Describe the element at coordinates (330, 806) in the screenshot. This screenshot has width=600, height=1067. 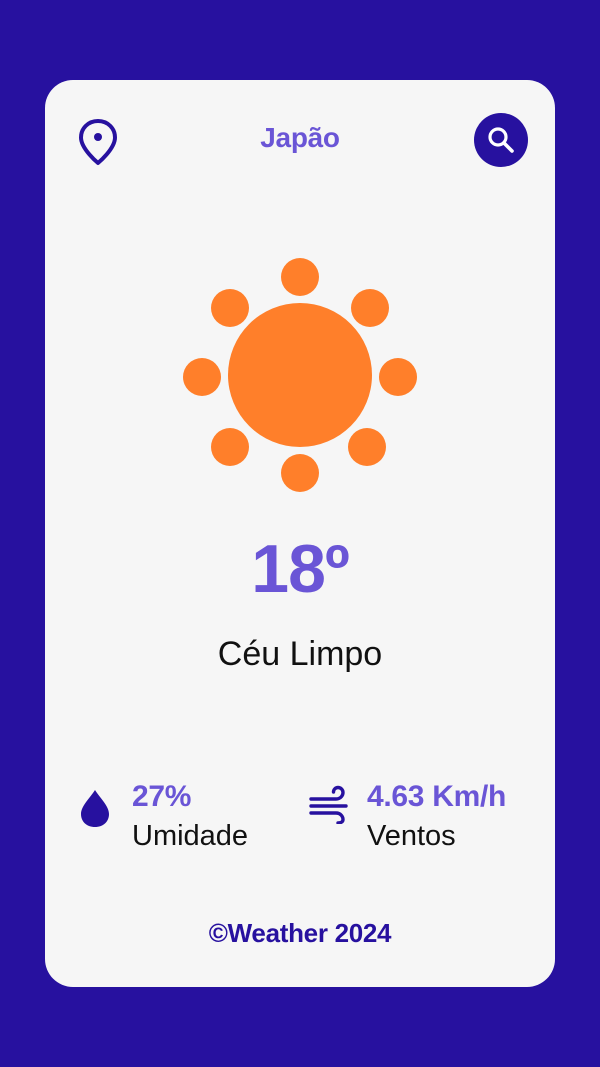
I see `wind-icon` at that location.